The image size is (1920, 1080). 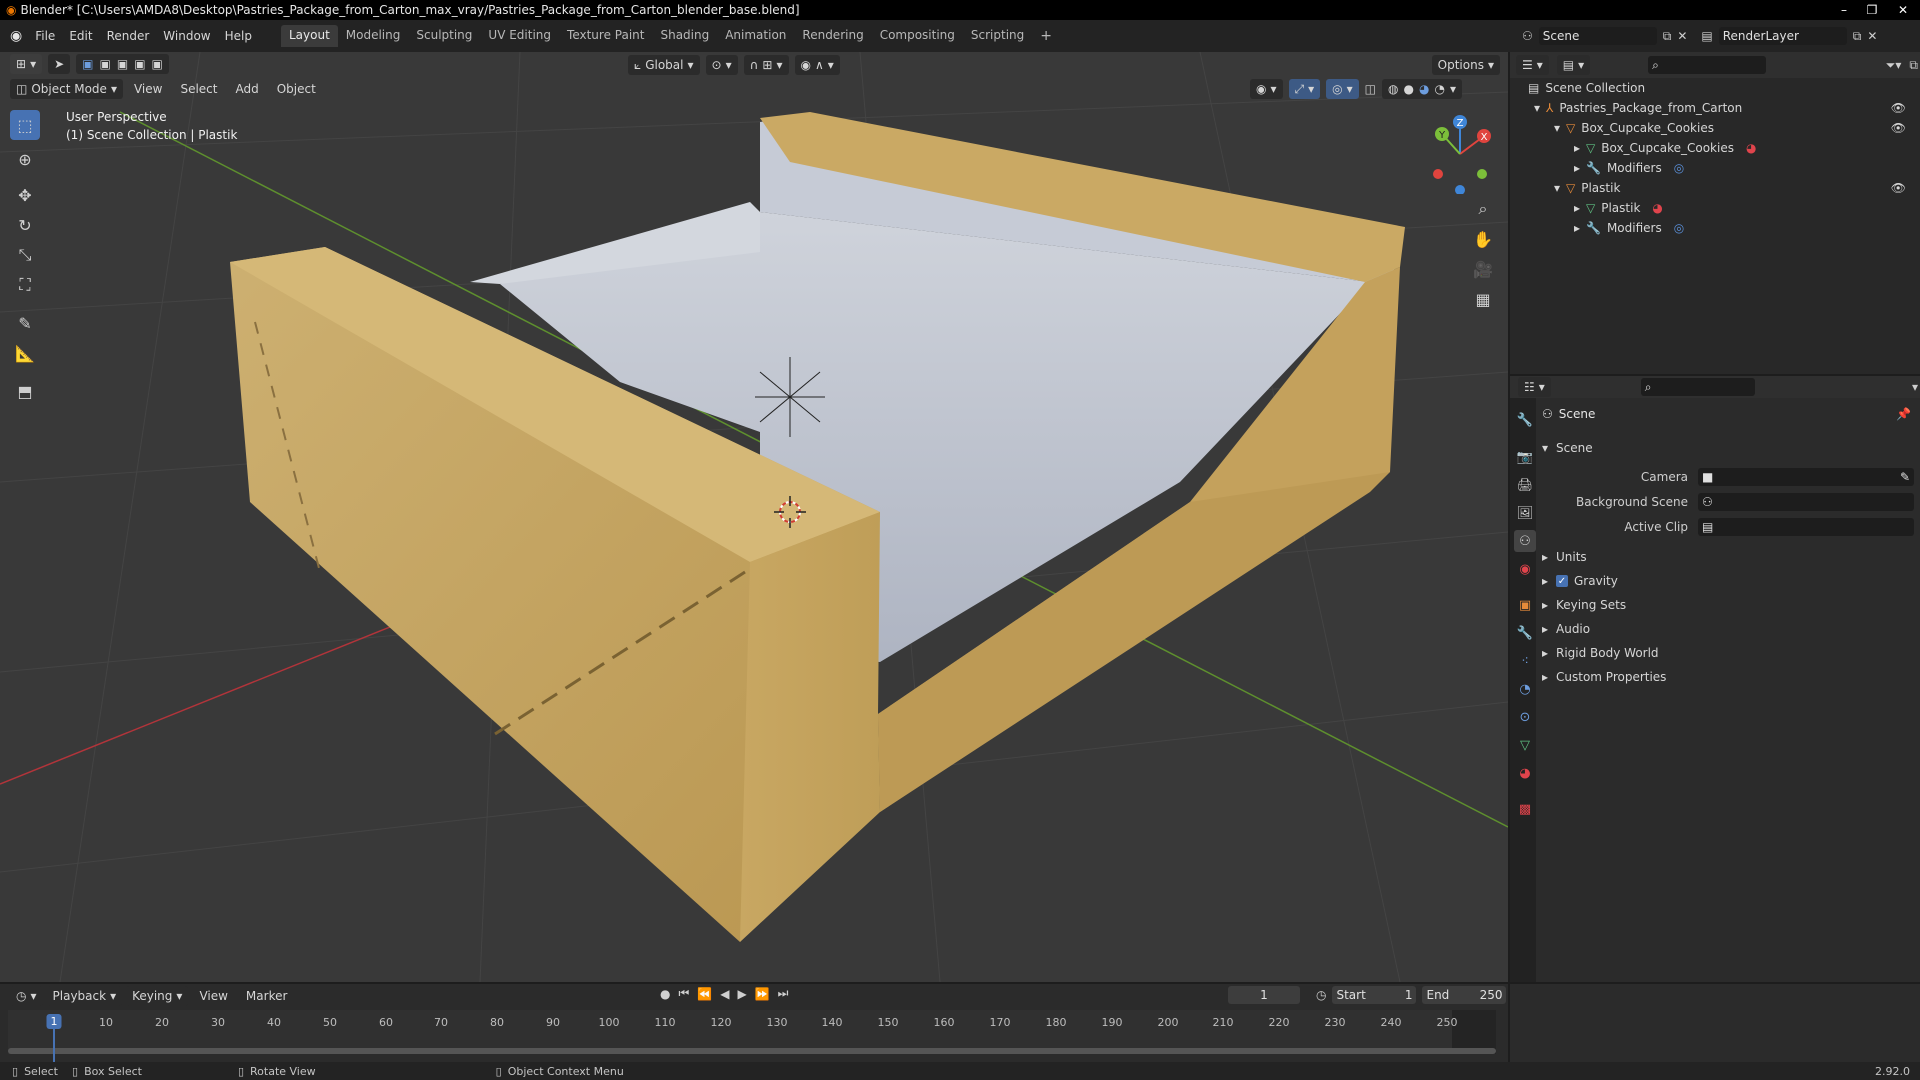 I want to click on navigation-gizmo: Z X Y, so click(x=1460, y=154).